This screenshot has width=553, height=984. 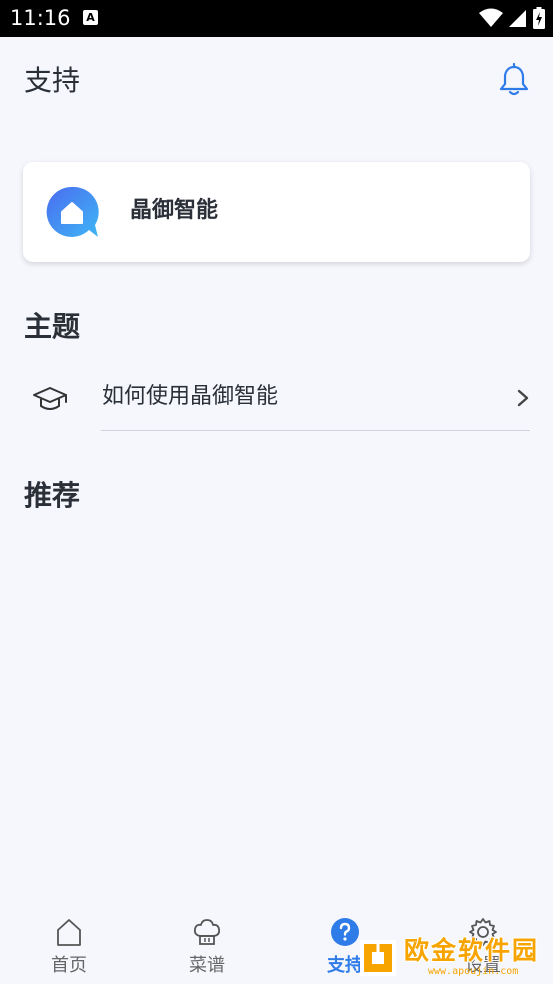 I want to click on chef-hat-icon, so click(x=207, y=932).